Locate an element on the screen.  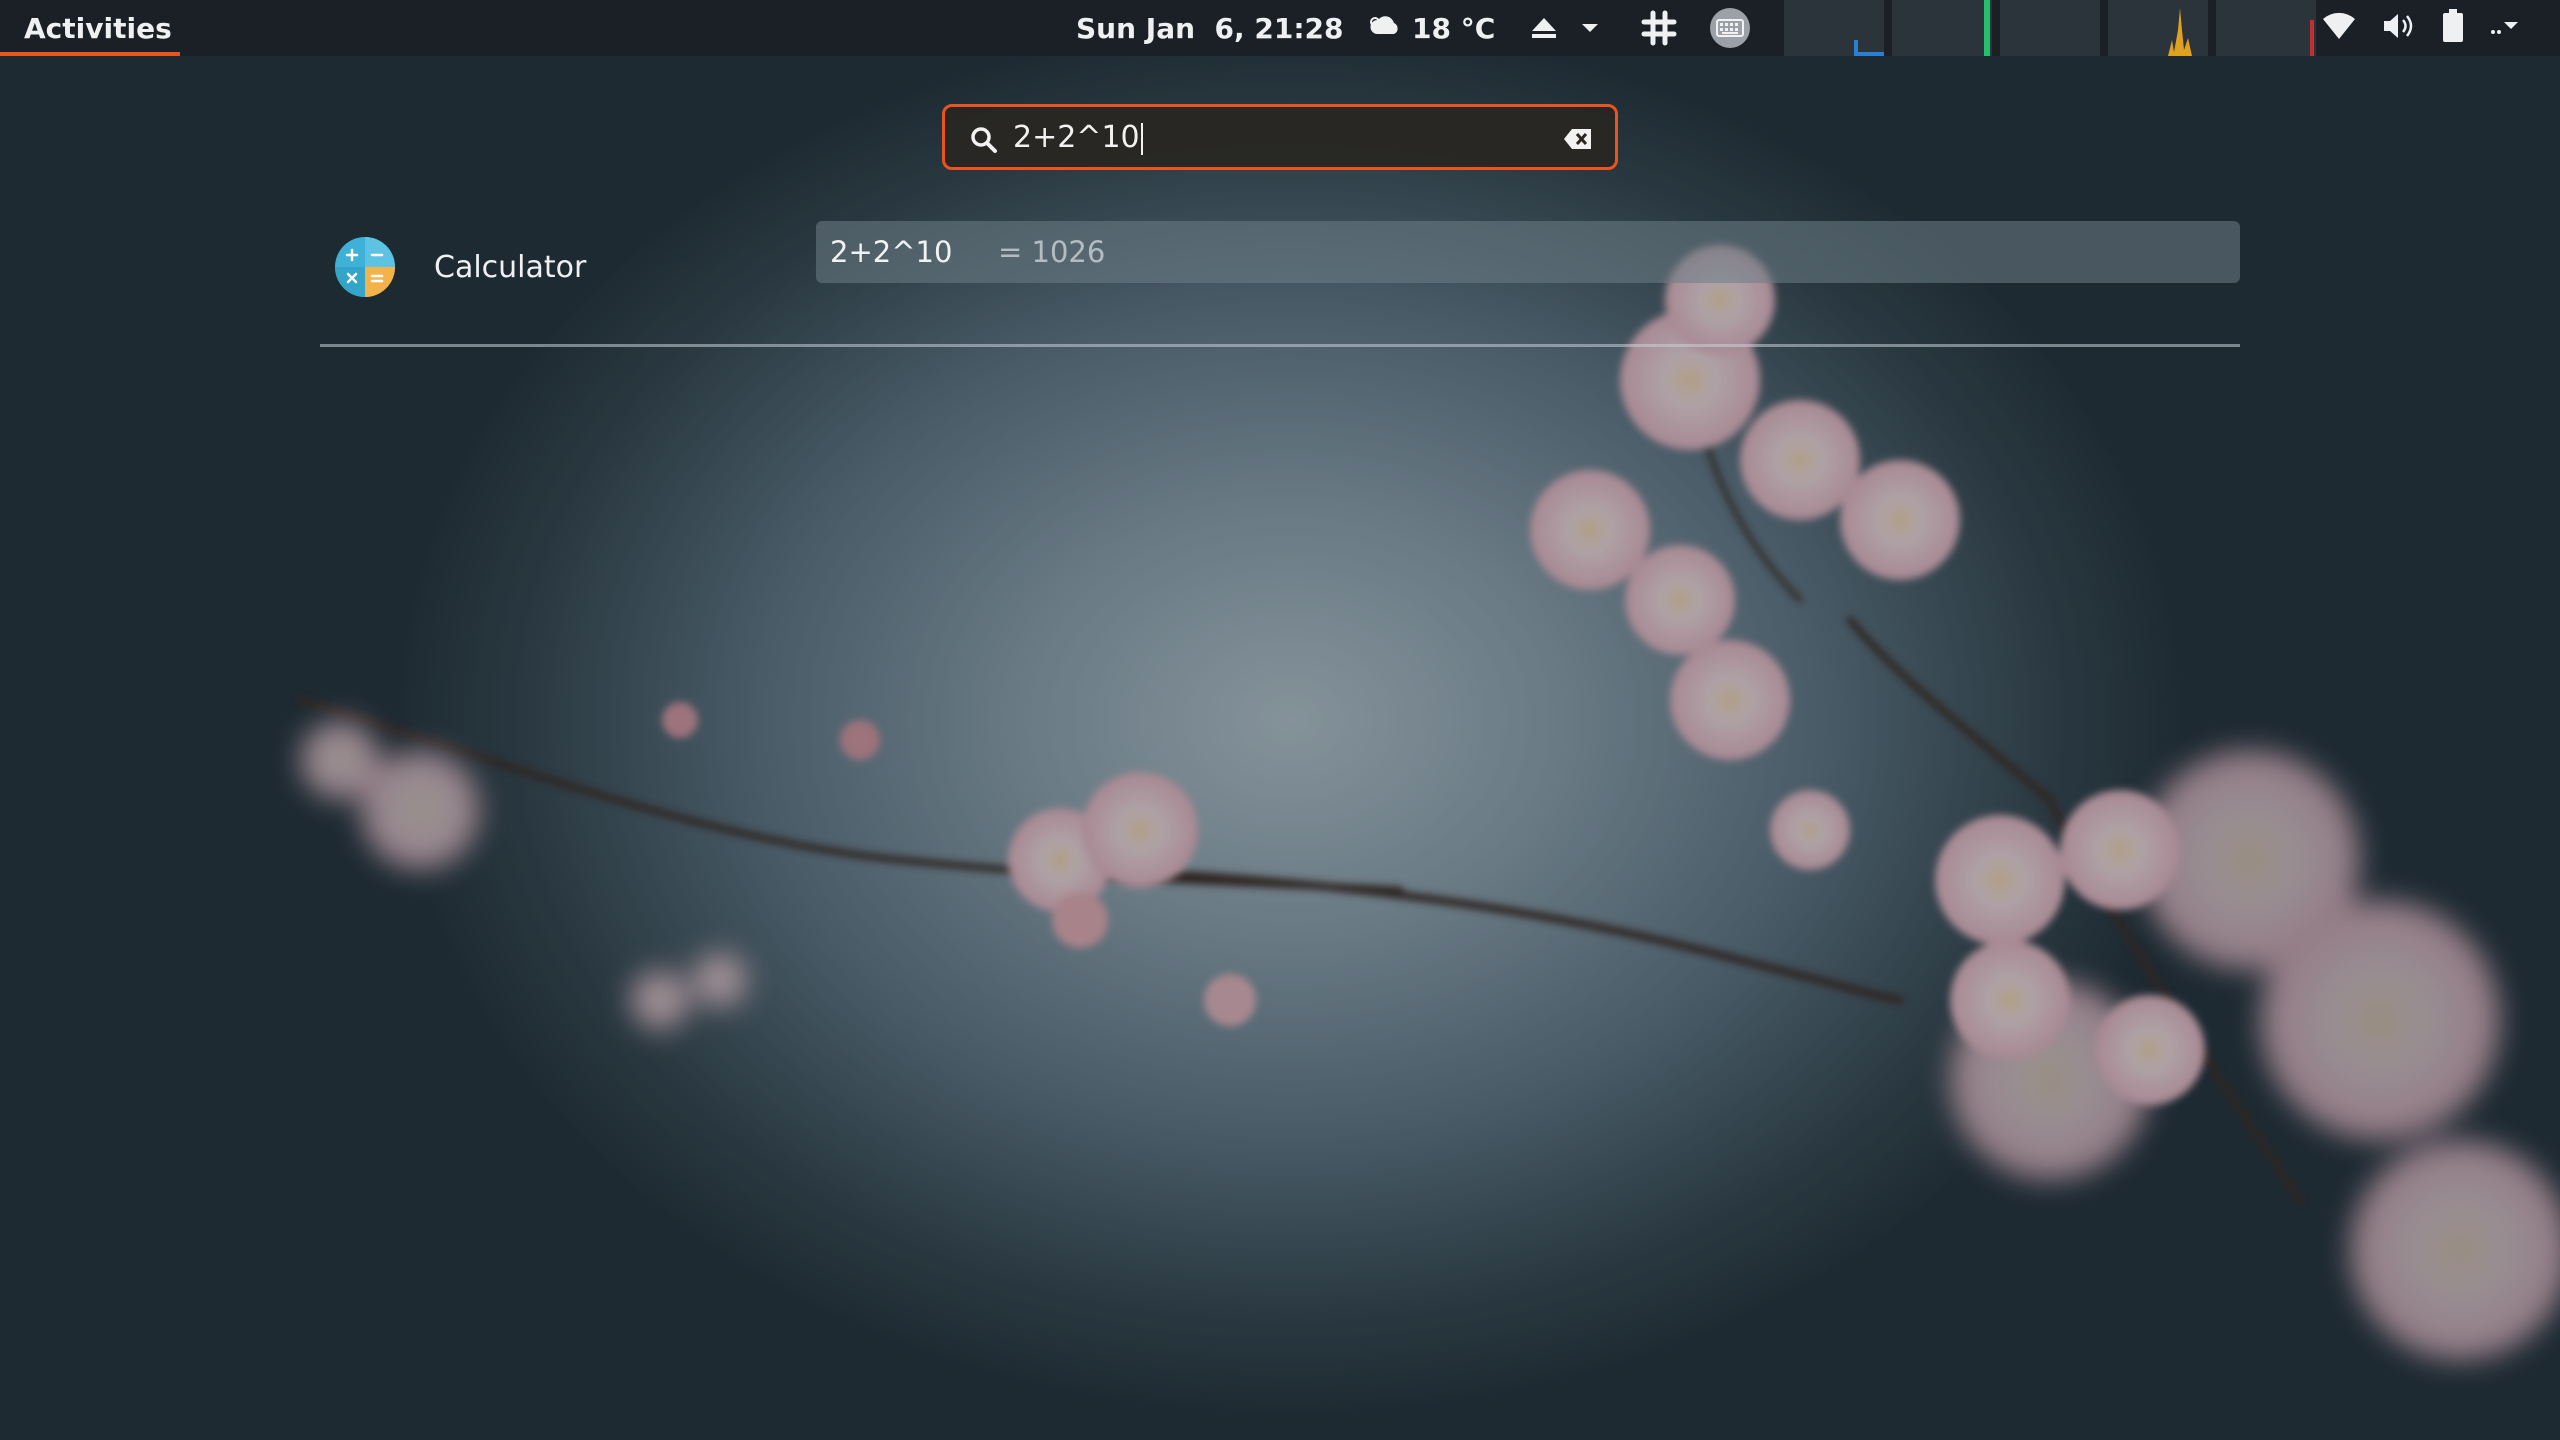
activities-button: Activities is located at coordinates (90, 28).